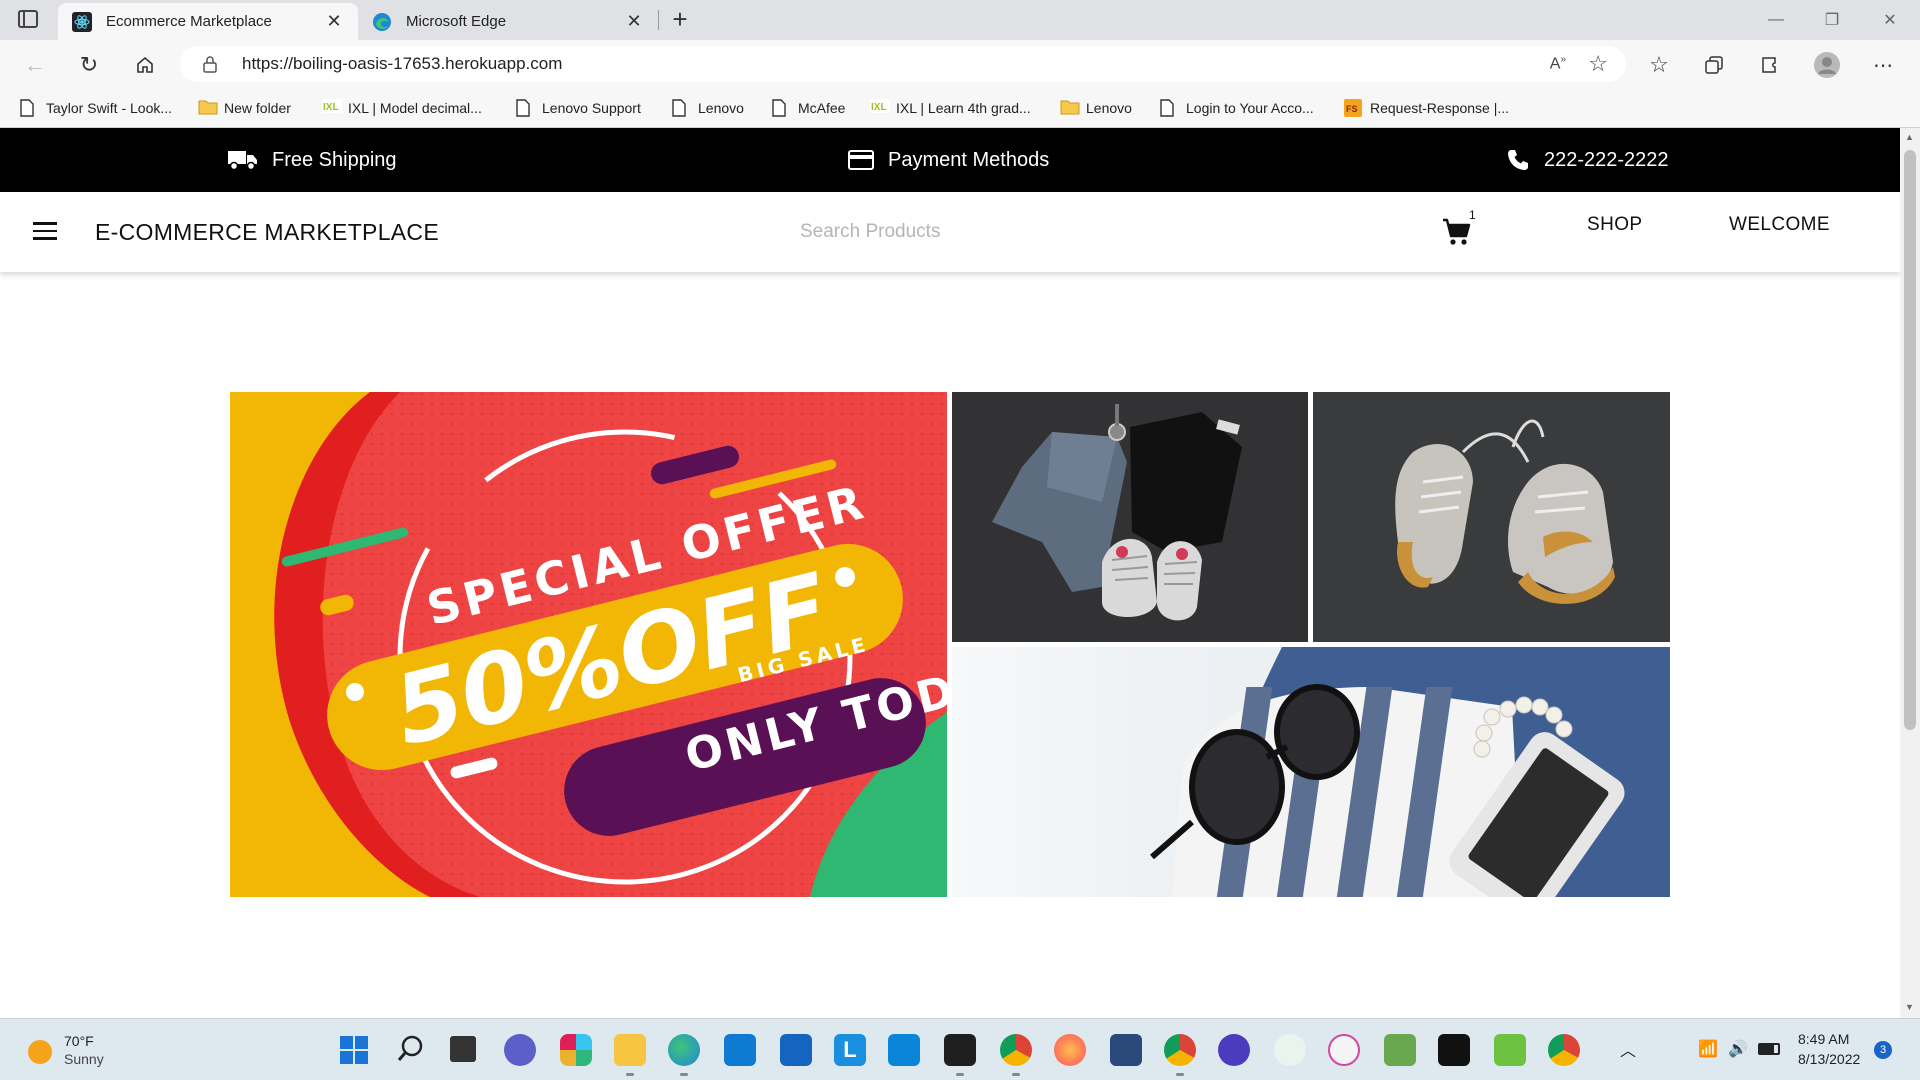 This screenshot has width=1920, height=1080. What do you see at coordinates (808, 108) in the screenshot?
I see `bookmark-item: McAfee` at bounding box center [808, 108].